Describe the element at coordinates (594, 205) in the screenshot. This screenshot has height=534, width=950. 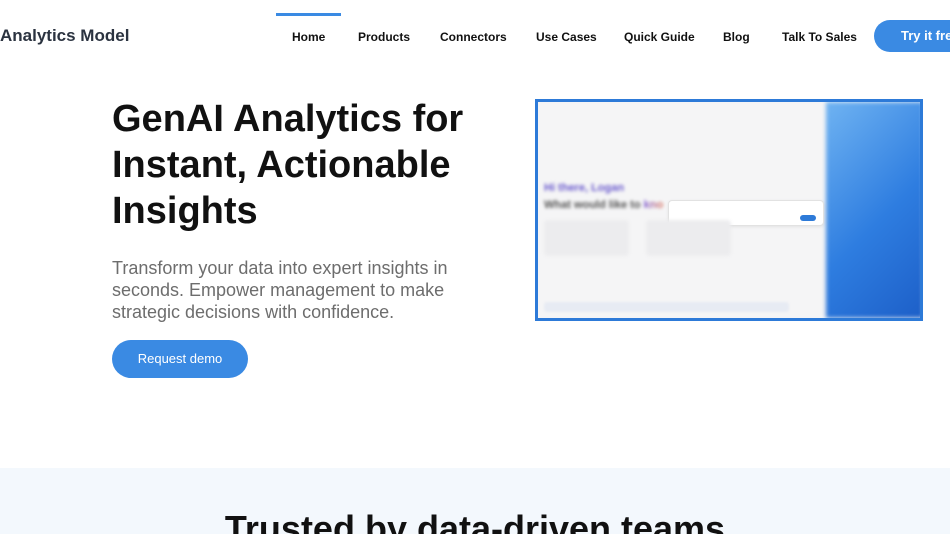
I see `preview-question-prefix: What would like to` at that location.